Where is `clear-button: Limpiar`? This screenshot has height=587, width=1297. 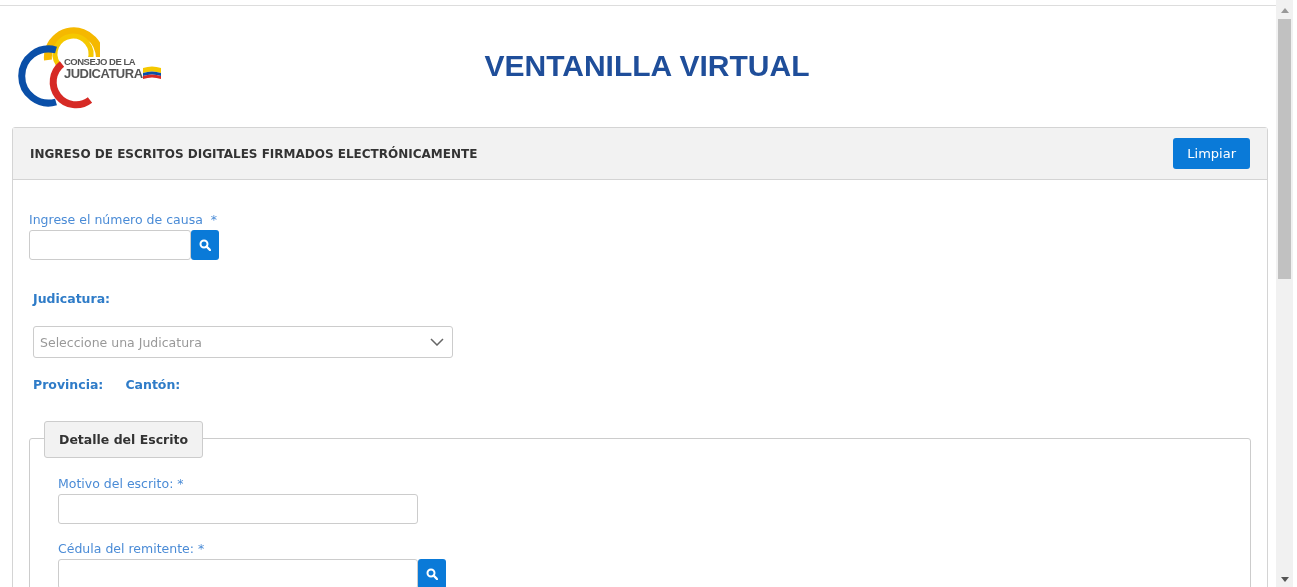
clear-button: Limpiar is located at coordinates (1211, 153).